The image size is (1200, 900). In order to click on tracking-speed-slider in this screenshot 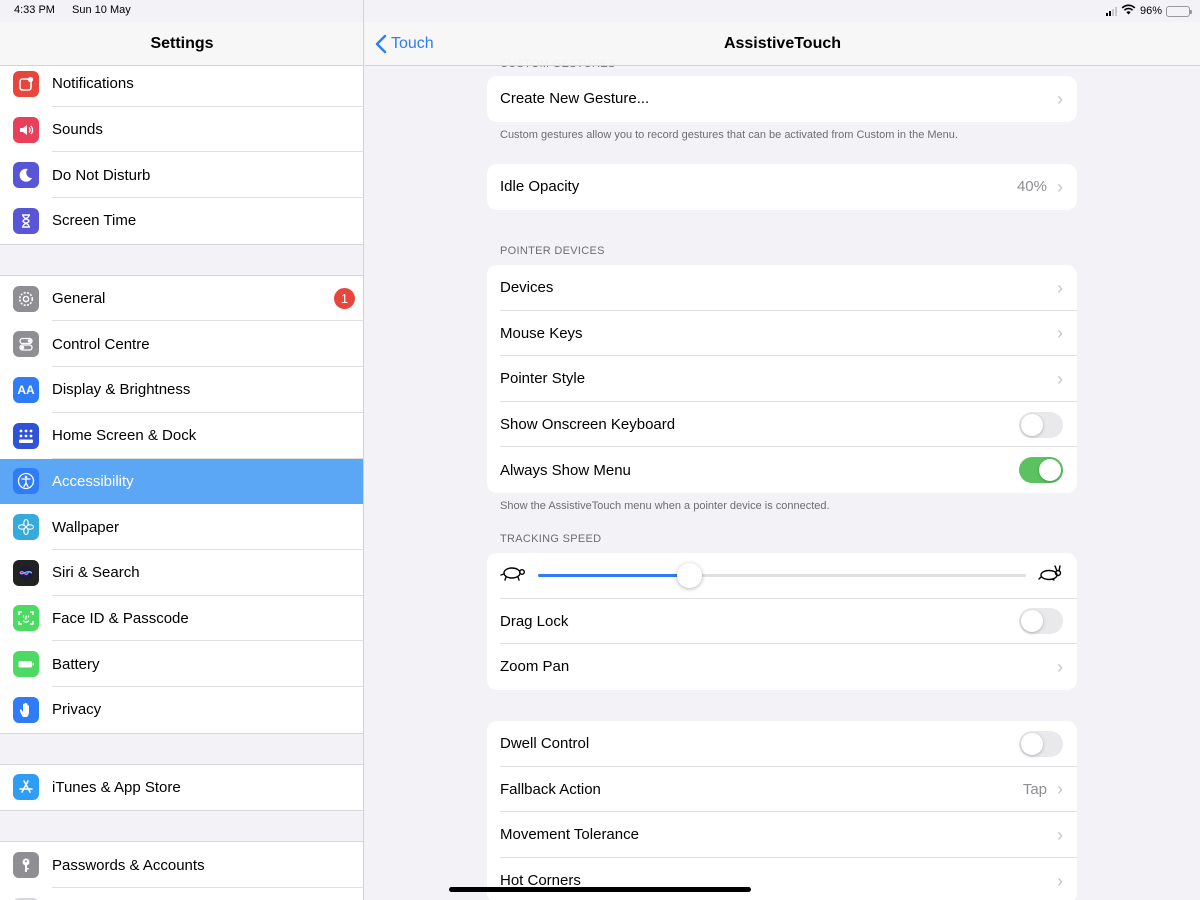, I will do `click(782, 576)`.